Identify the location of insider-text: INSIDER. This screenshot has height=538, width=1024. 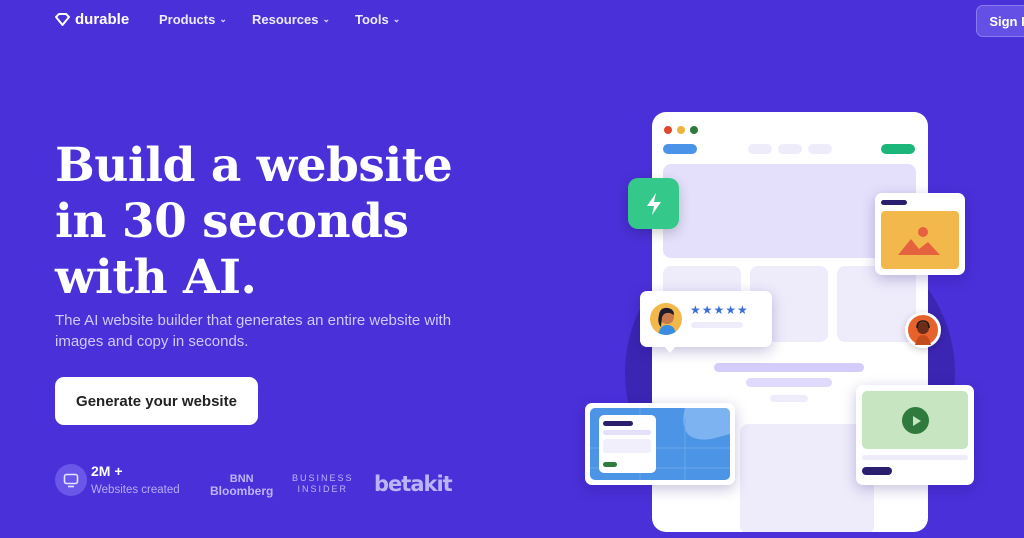
(323, 489).